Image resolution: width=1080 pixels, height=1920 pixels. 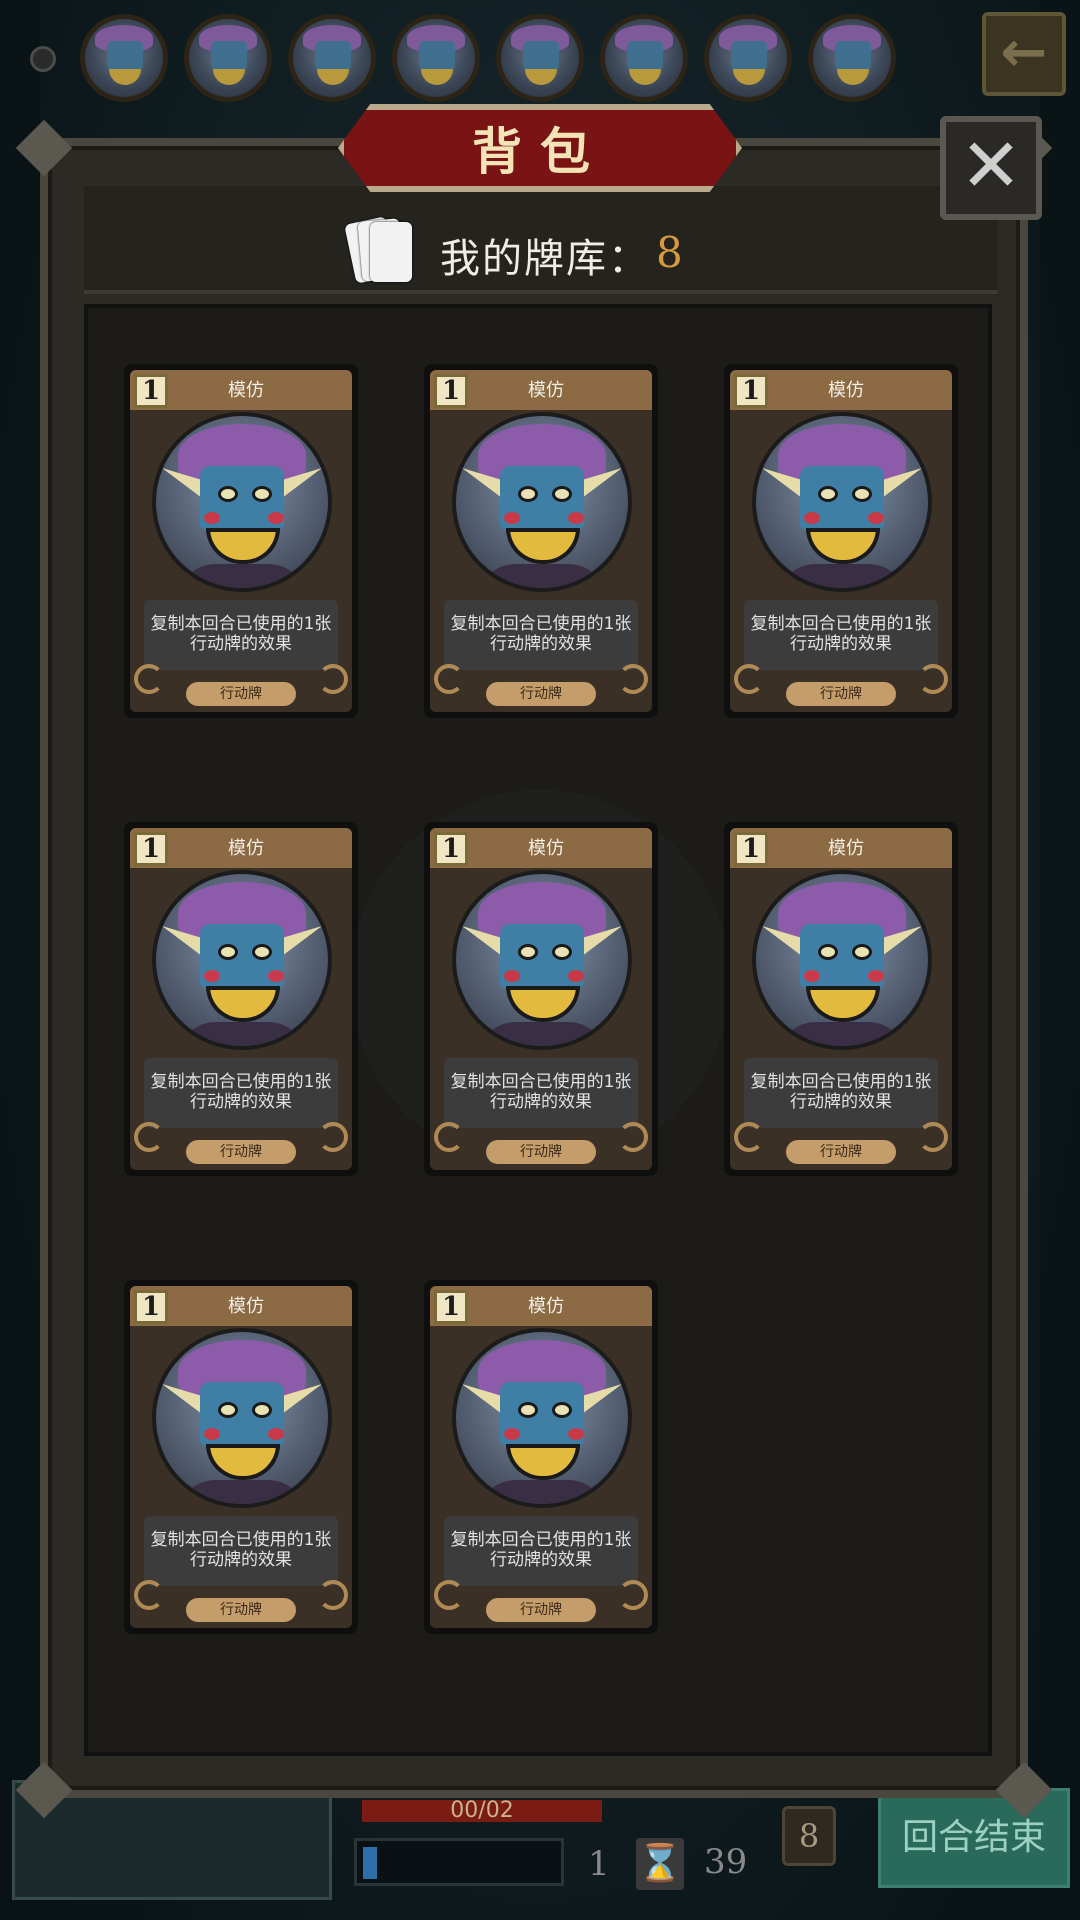 What do you see at coordinates (545, 259) in the screenshot?
I see `deck-label: 我的牌库：` at bounding box center [545, 259].